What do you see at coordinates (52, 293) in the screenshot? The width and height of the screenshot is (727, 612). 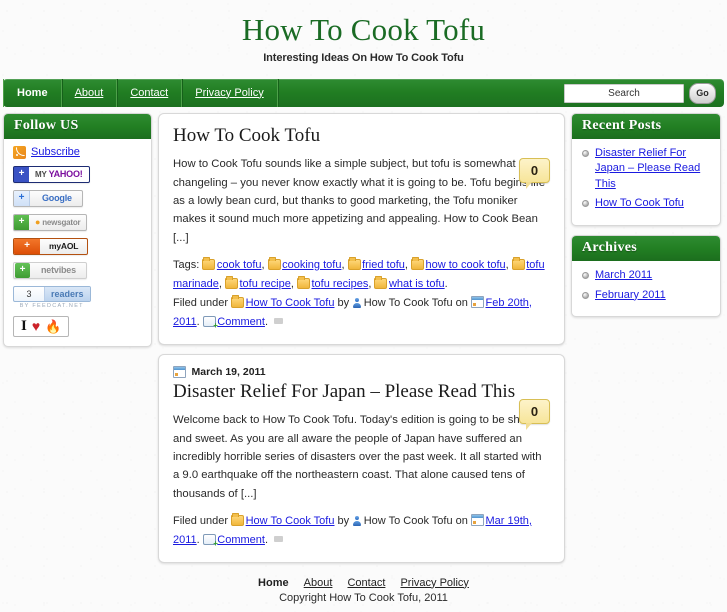 I see `feedcat-bar: 3 readers` at bounding box center [52, 293].